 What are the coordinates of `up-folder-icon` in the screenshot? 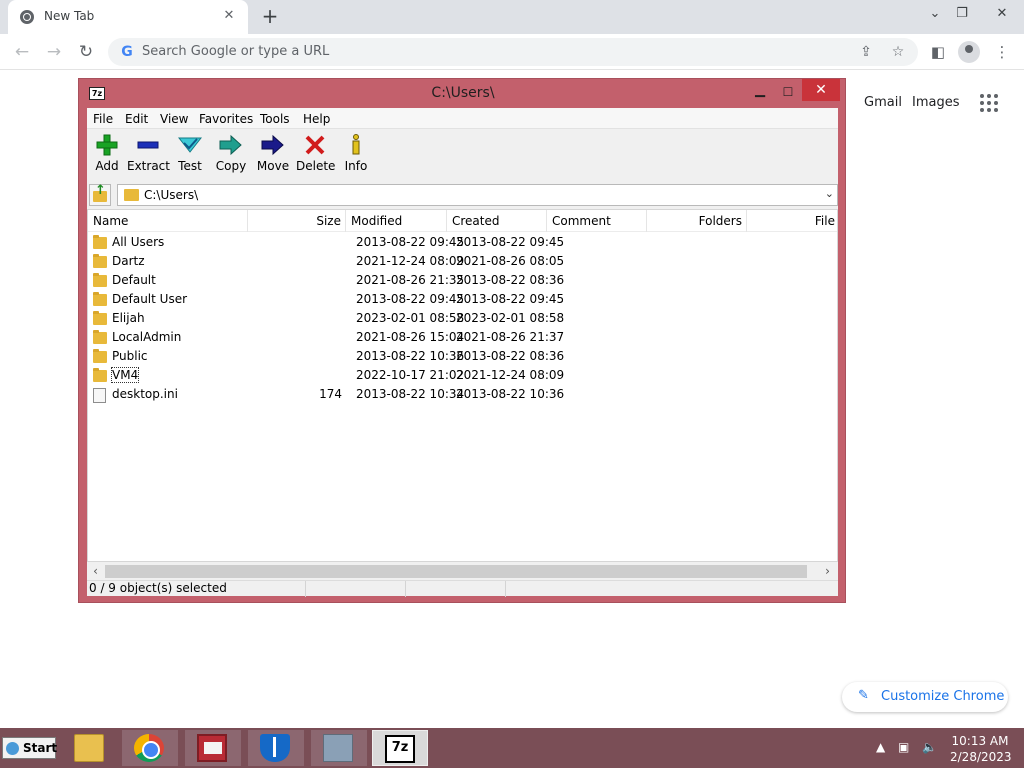 It's located at (100, 194).